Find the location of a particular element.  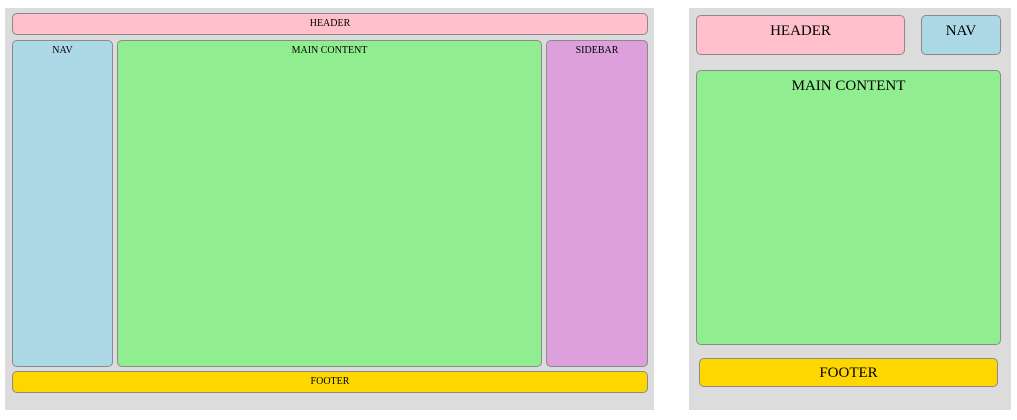

wide-footer-box: FOOTER is located at coordinates (330, 382).